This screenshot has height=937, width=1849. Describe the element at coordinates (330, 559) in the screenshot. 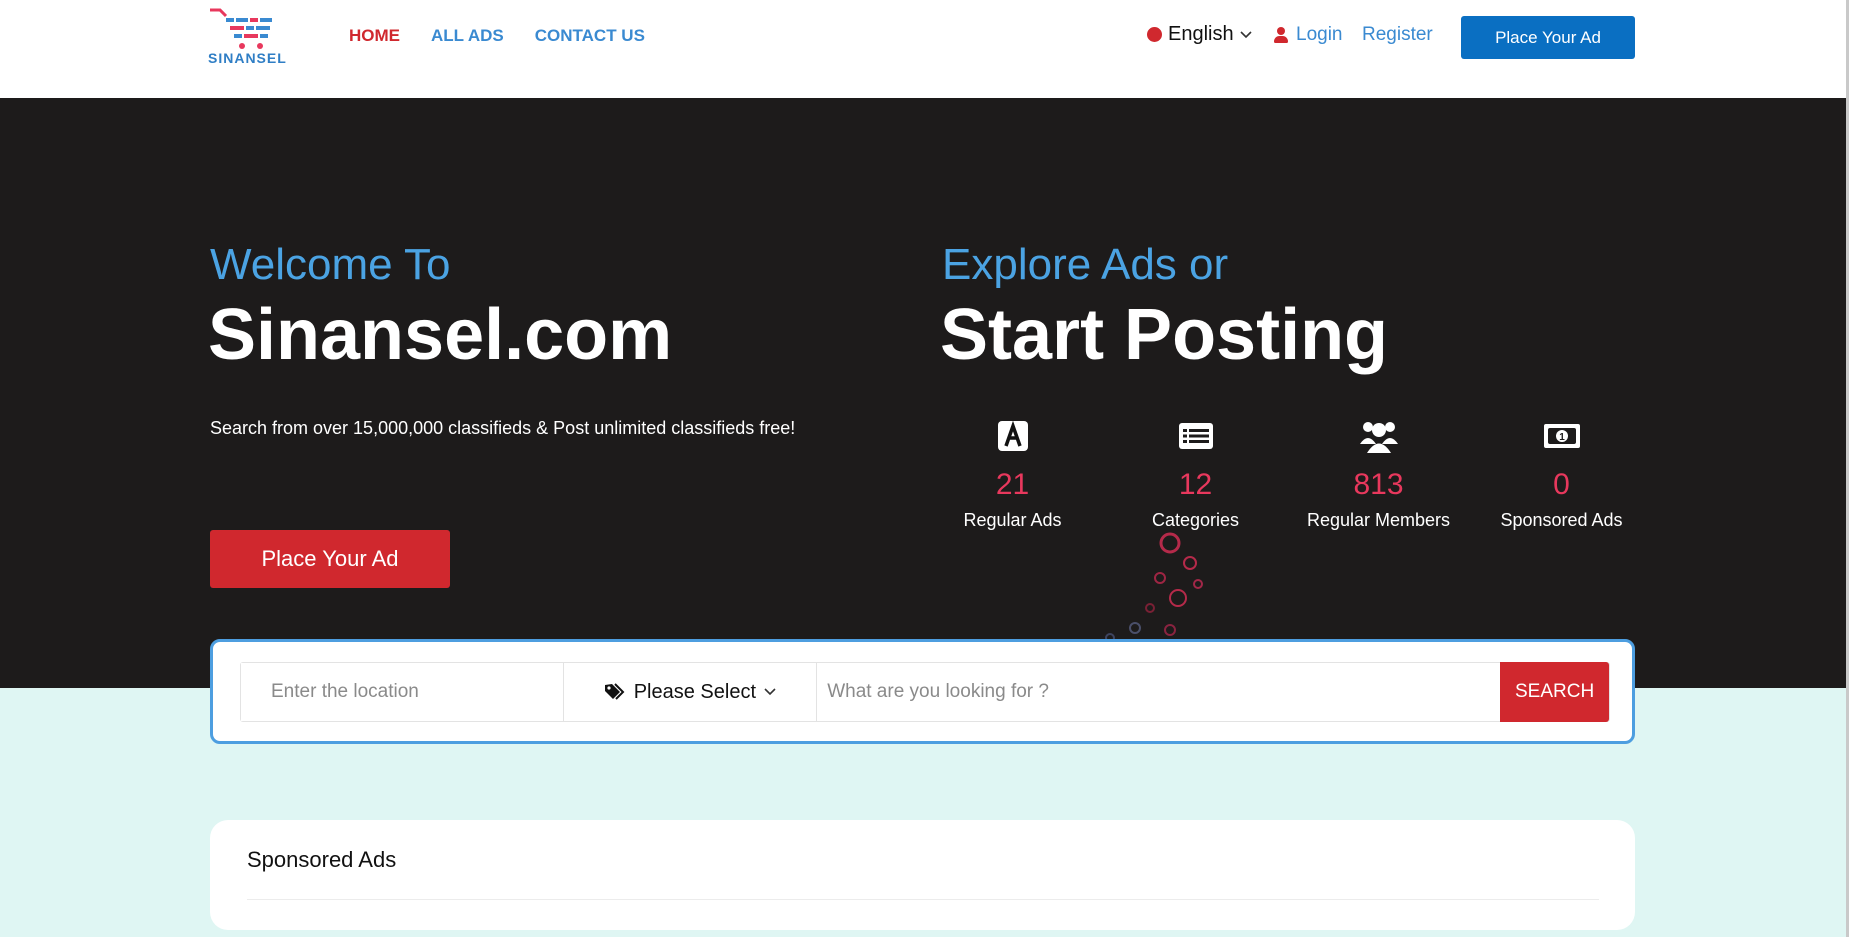

I see `place-ad-hero-button: Place Your Ad` at that location.